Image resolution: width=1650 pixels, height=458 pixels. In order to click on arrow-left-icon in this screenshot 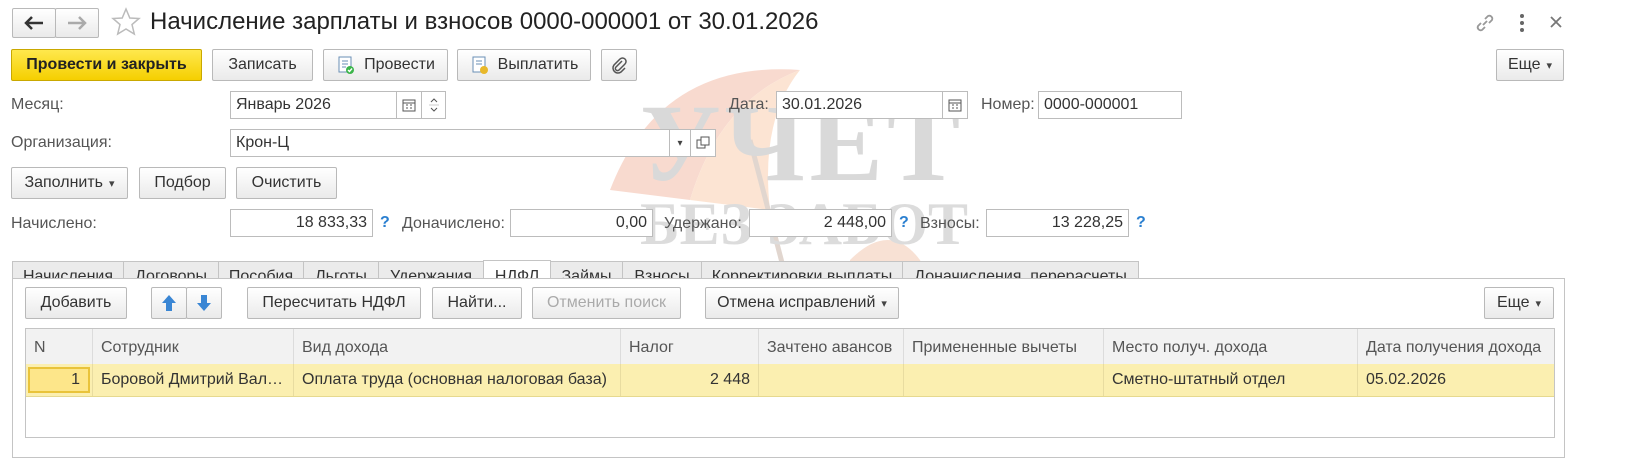, I will do `click(33, 23)`.